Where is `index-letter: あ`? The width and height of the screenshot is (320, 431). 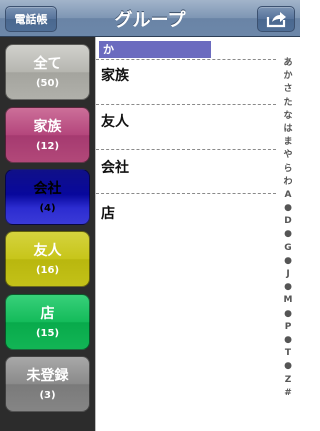 index-letter: あ is located at coordinates (287, 63).